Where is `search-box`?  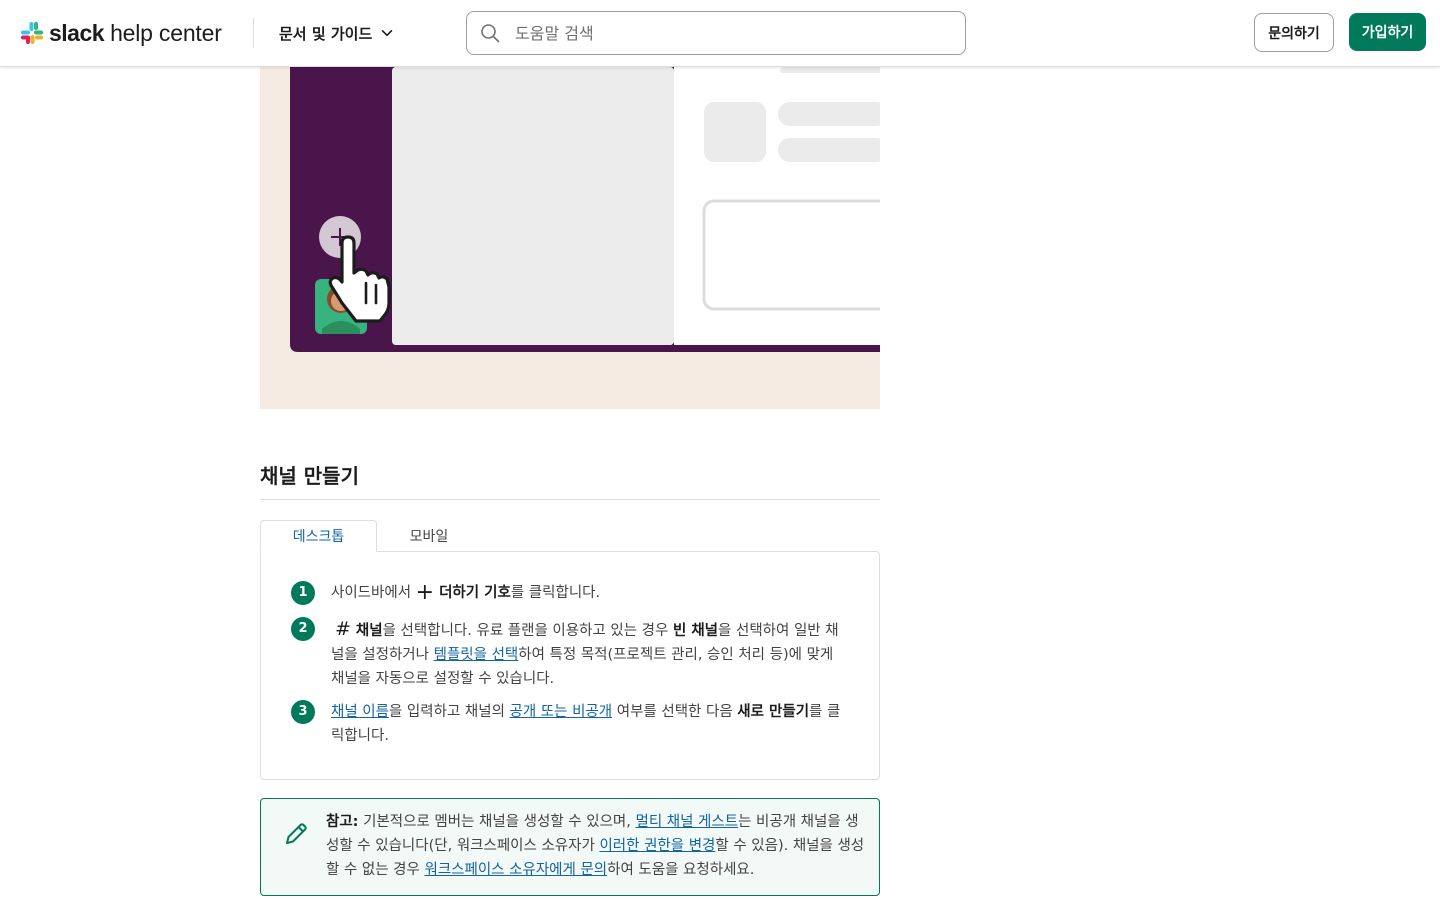 search-box is located at coordinates (716, 33).